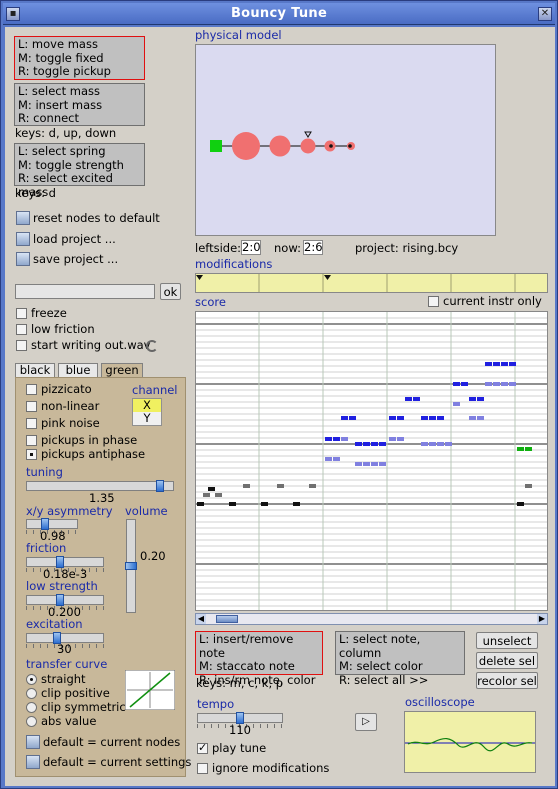  What do you see at coordinates (31, 707) in the screenshot?
I see `clip-symmetric-radio` at bounding box center [31, 707].